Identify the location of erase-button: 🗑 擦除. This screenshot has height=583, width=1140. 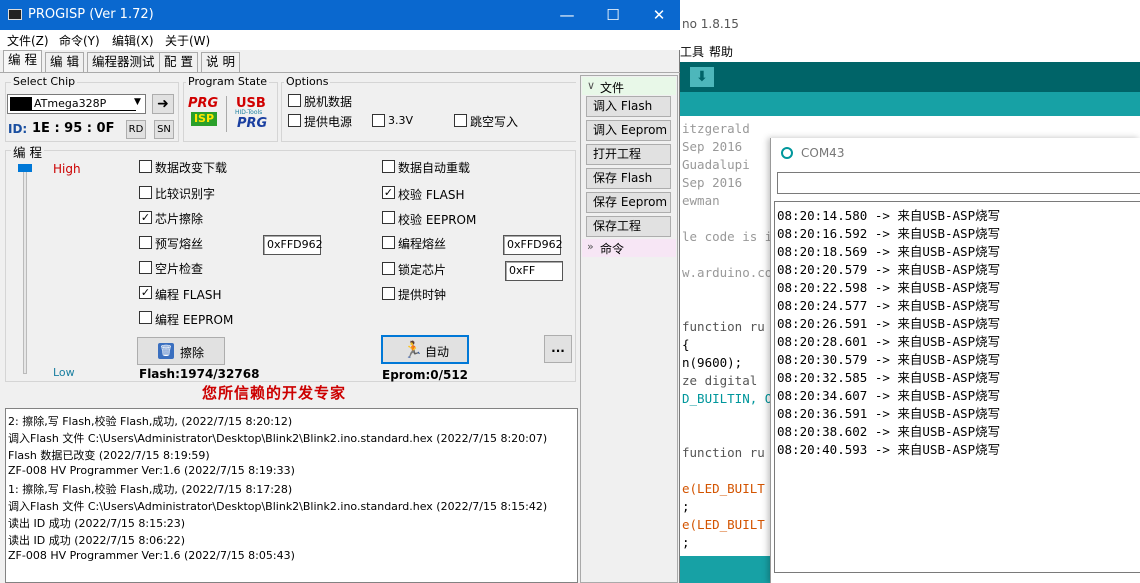
(181, 351).